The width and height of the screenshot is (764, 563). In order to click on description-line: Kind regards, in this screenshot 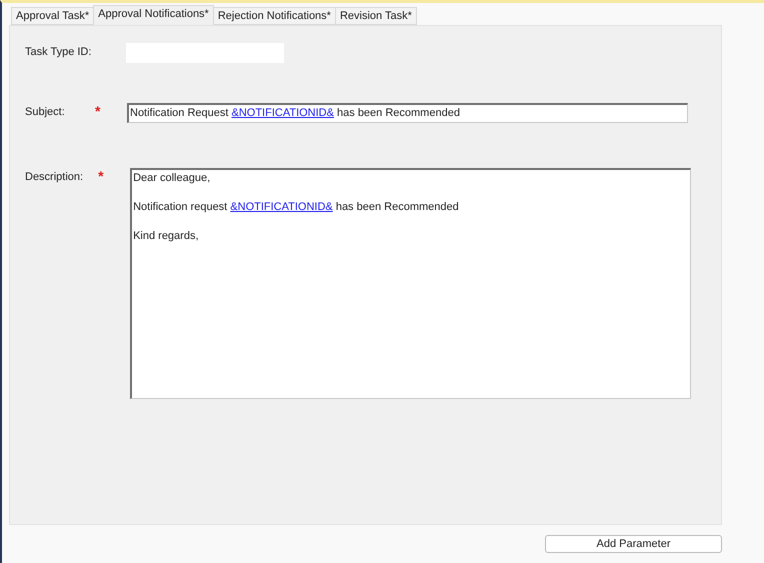, I will do `click(166, 236)`.